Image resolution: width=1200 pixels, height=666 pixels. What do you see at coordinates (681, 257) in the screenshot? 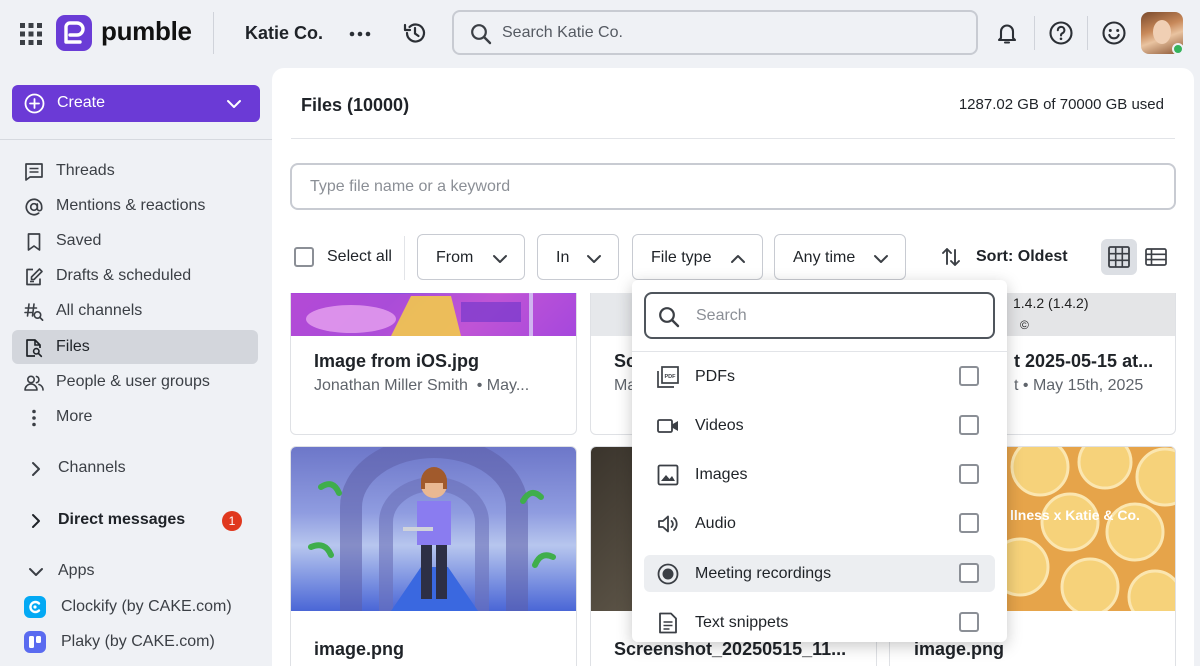
I see `filter-label: File type` at bounding box center [681, 257].